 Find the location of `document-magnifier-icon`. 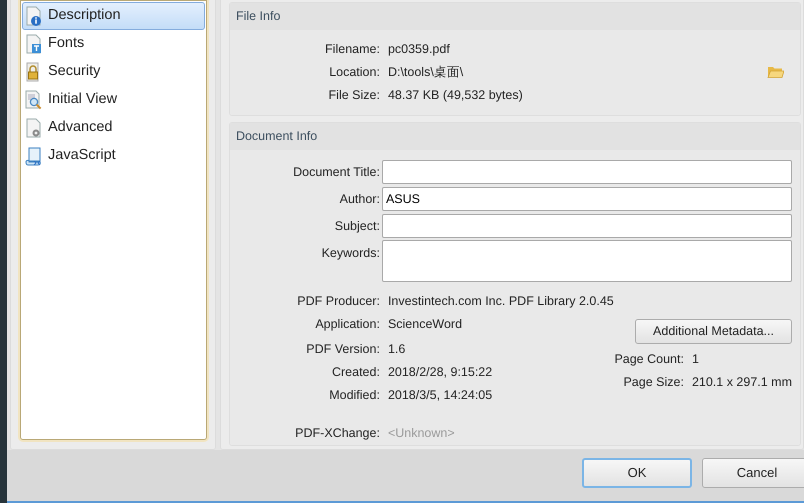

document-magnifier-icon is located at coordinates (34, 100).